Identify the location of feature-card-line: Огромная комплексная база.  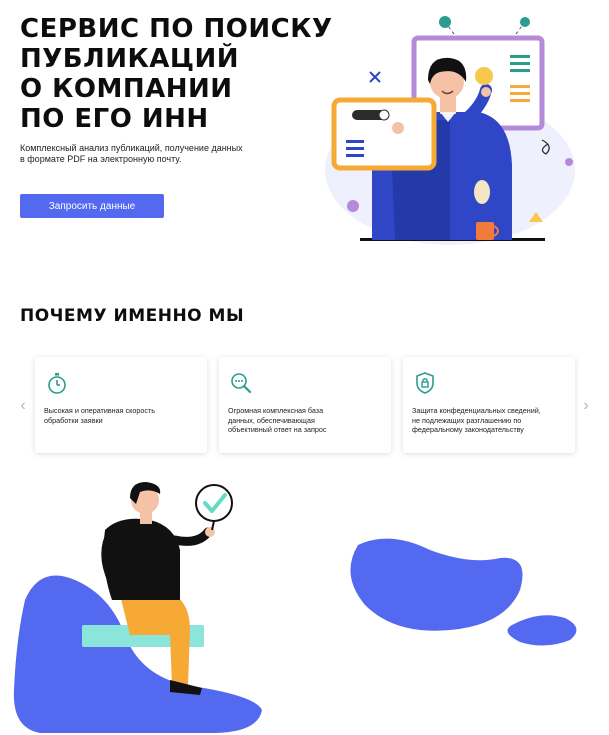
(276, 410).